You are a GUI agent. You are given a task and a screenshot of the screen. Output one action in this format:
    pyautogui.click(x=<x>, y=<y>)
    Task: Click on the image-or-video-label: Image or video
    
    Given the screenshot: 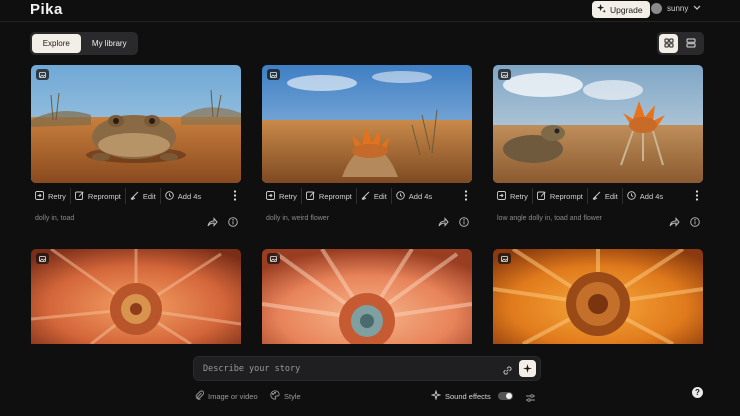 What is the action you would take?
    pyautogui.click(x=233, y=396)
    